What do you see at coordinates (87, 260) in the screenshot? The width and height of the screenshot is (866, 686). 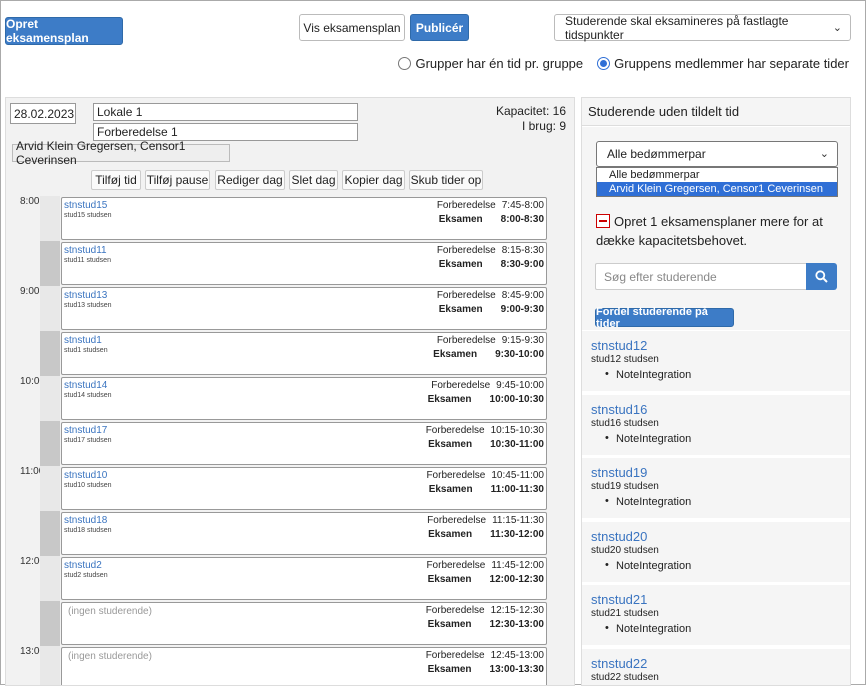 I see `student-fullname: stud11 studsen` at bounding box center [87, 260].